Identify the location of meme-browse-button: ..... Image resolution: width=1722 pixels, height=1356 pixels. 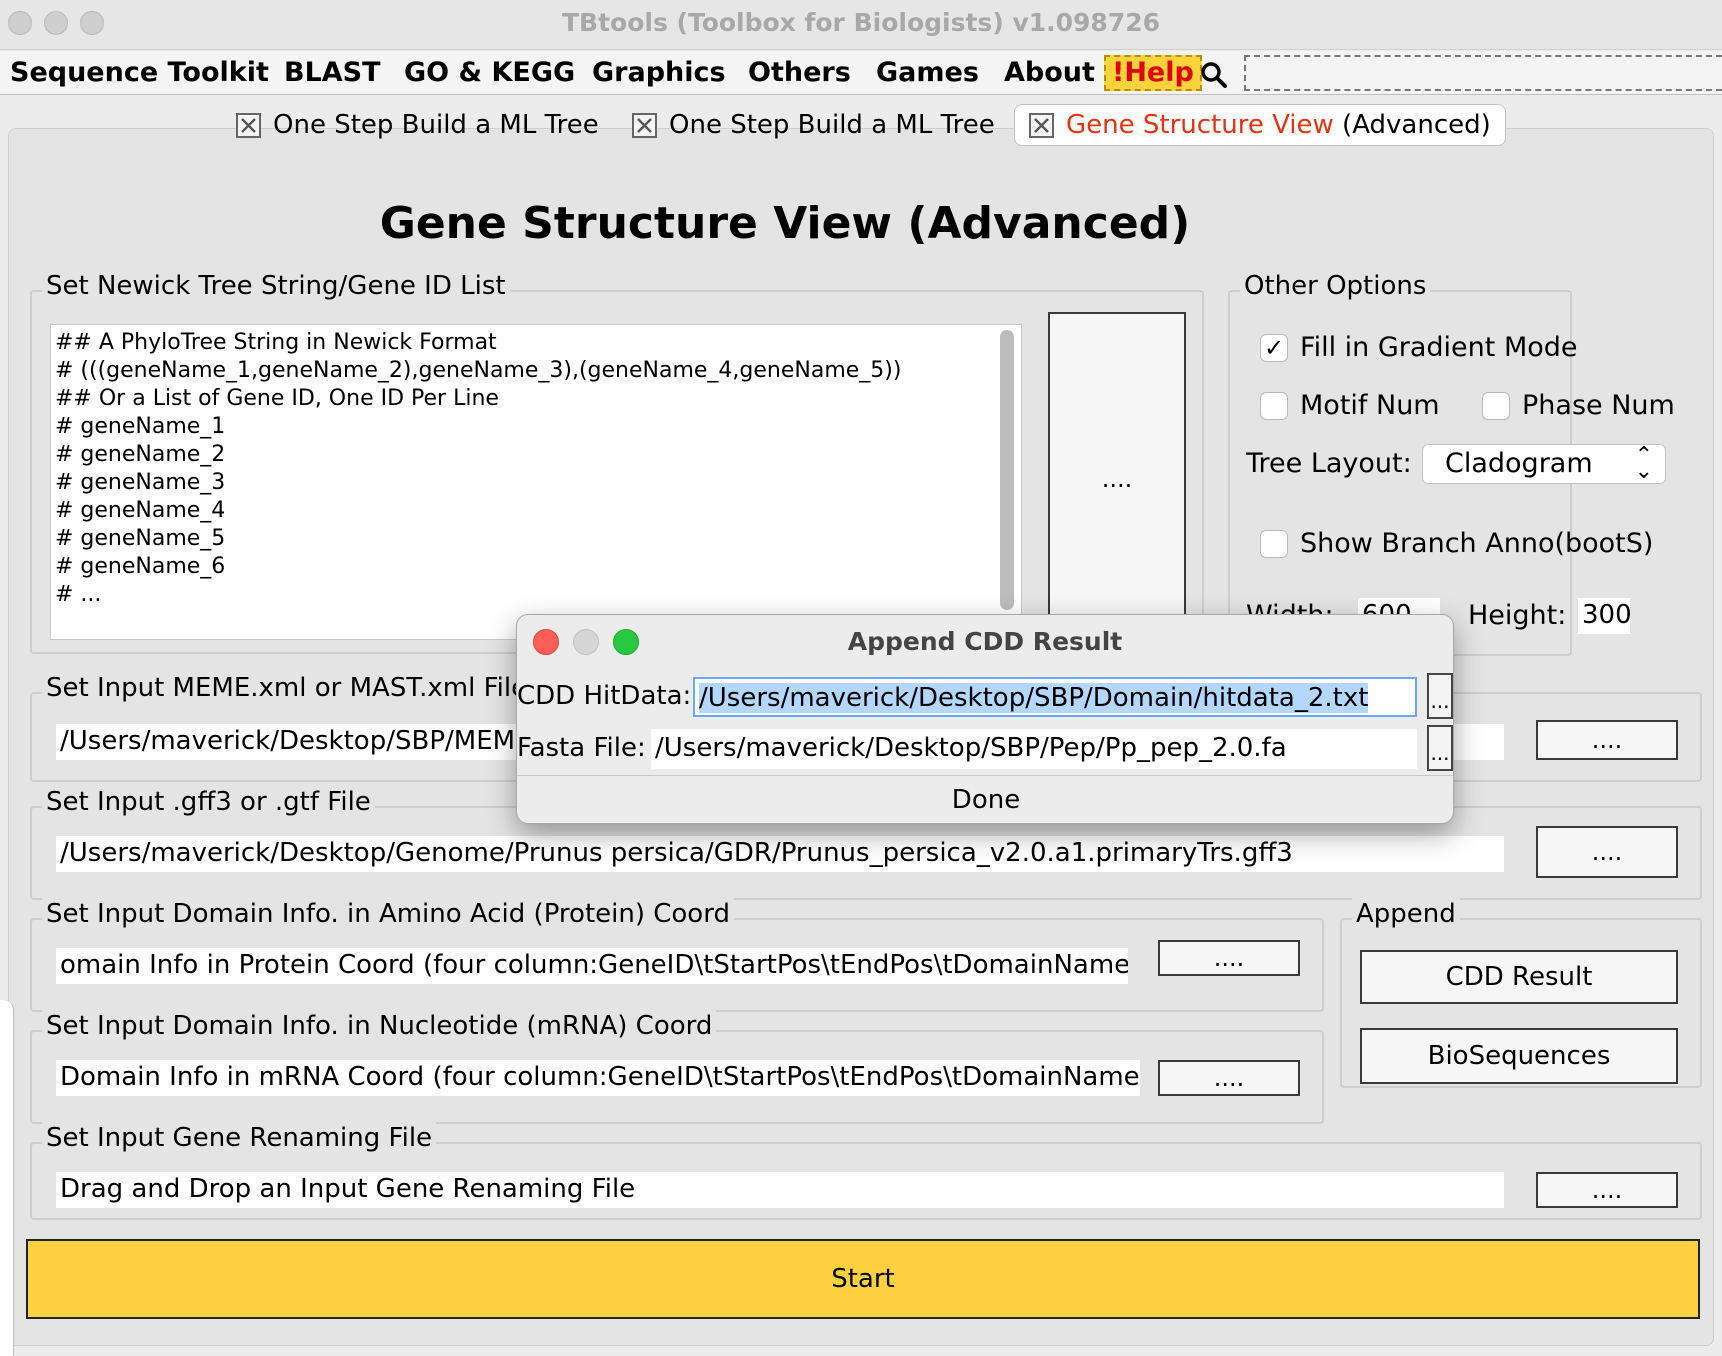
(1607, 740).